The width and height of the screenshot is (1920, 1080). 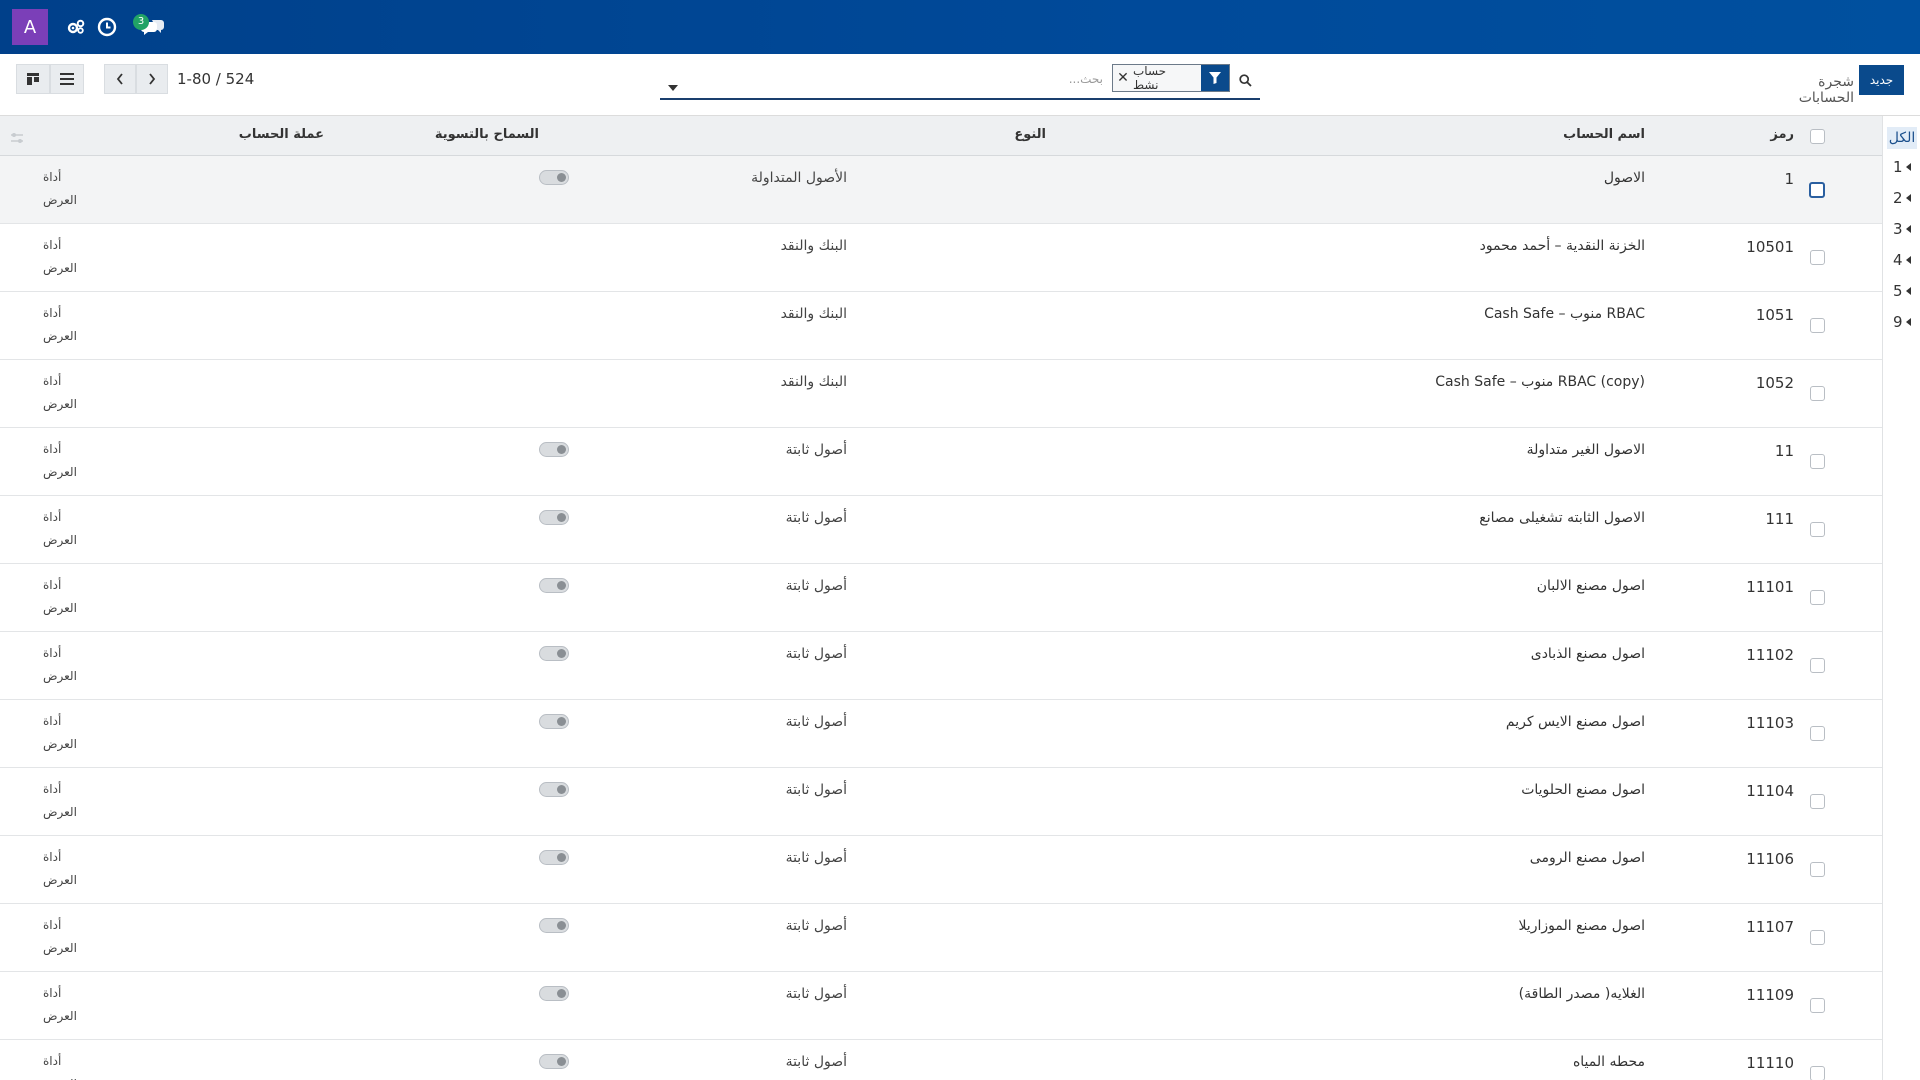 I want to click on account-code: 1051, so click(x=1774, y=315).